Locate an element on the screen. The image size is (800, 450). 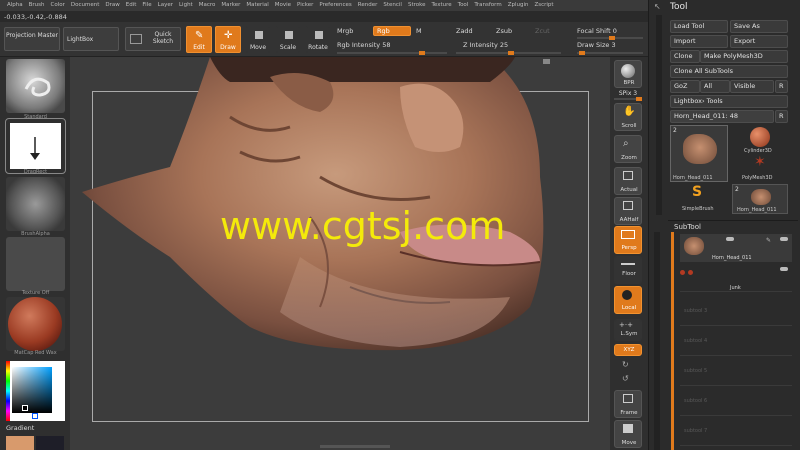
menu-marker: Marker is located at coordinates (230, 5).